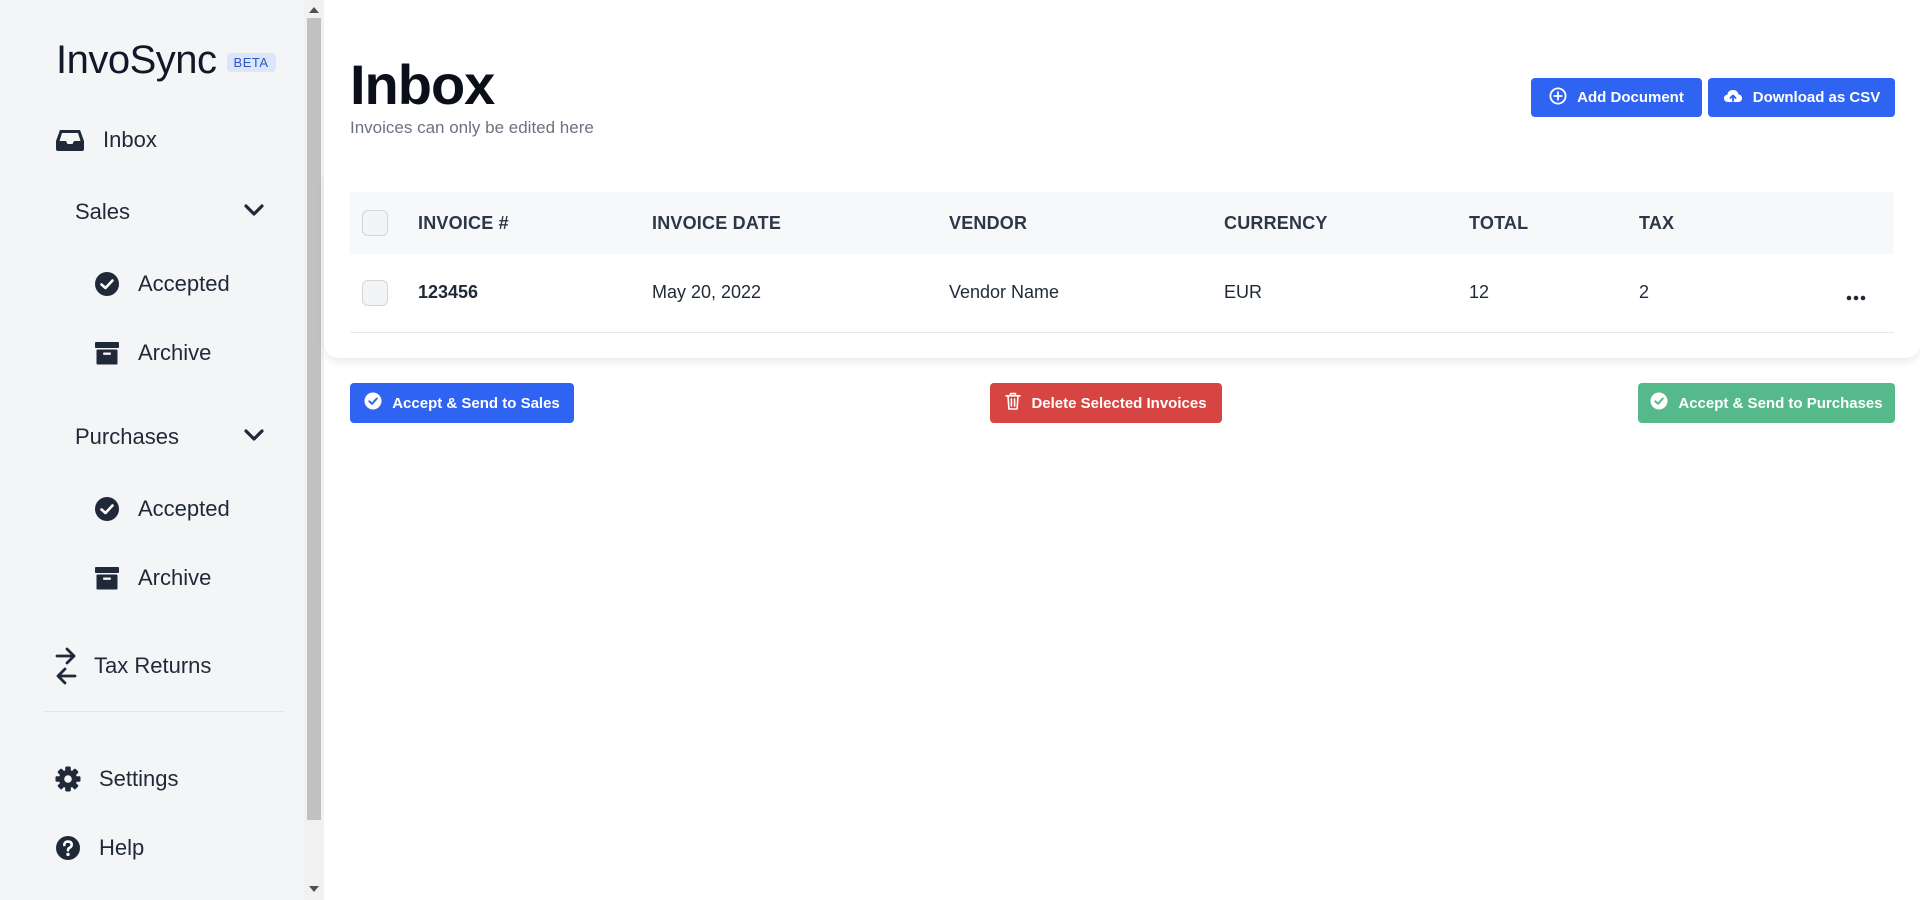  What do you see at coordinates (1119, 403) in the screenshot?
I see `button-label: Delete Selected Invoices` at bounding box center [1119, 403].